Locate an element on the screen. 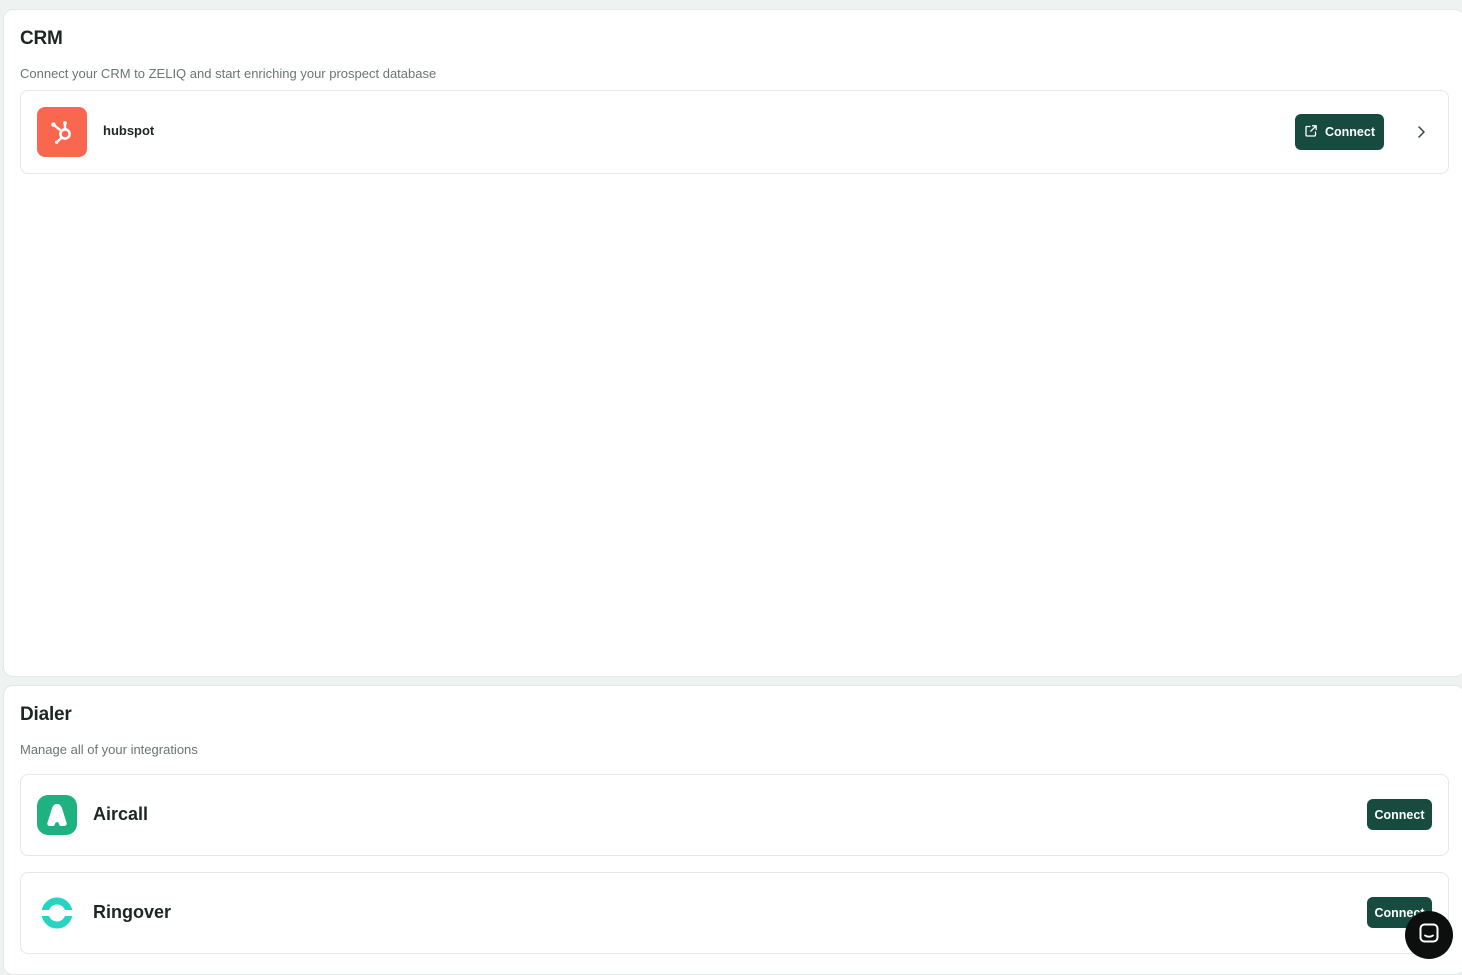 The height and width of the screenshot is (975, 1462). dialer-section-subtitle: Manage all of your integrations is located at coordinates (109, 749).